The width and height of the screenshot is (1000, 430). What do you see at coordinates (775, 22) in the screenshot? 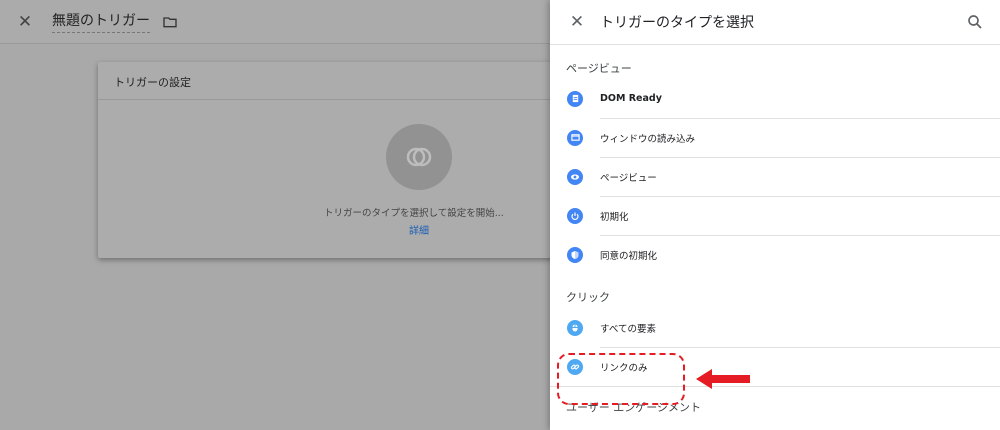
I see `panel-header: ✕ トリガーのタイプを選択` at bounding box center [775, 22].